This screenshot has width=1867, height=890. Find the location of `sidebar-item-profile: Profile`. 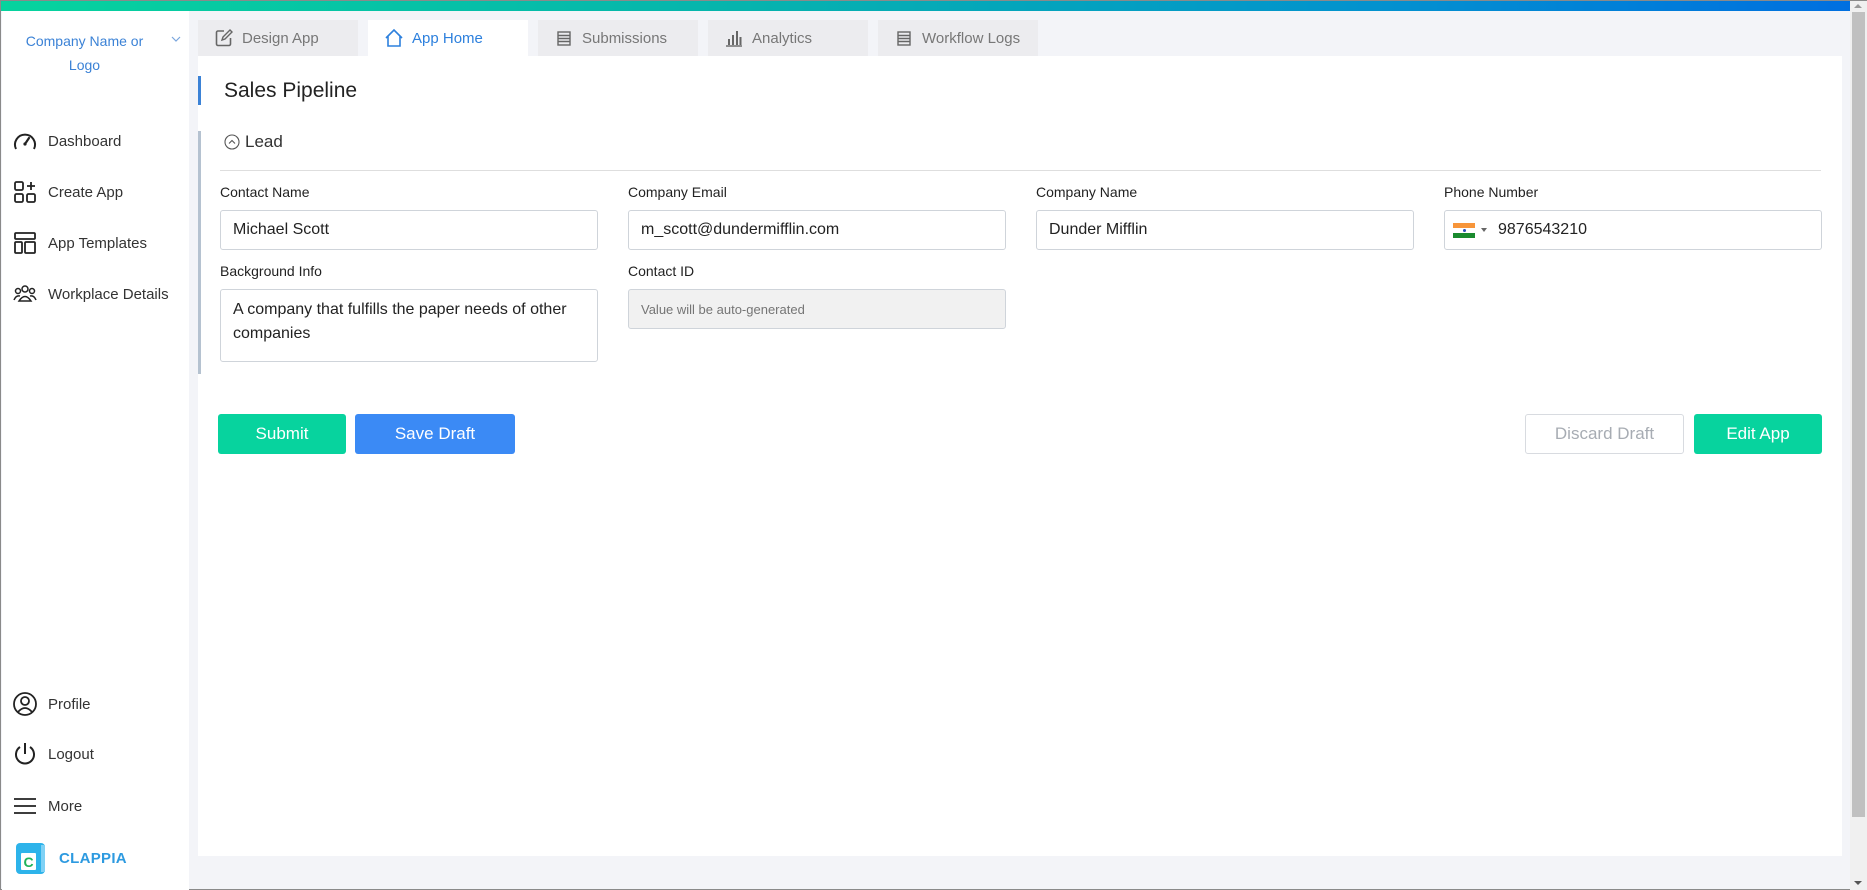

sidebar-item-profile: Profile is located at coordinates (51, 704).